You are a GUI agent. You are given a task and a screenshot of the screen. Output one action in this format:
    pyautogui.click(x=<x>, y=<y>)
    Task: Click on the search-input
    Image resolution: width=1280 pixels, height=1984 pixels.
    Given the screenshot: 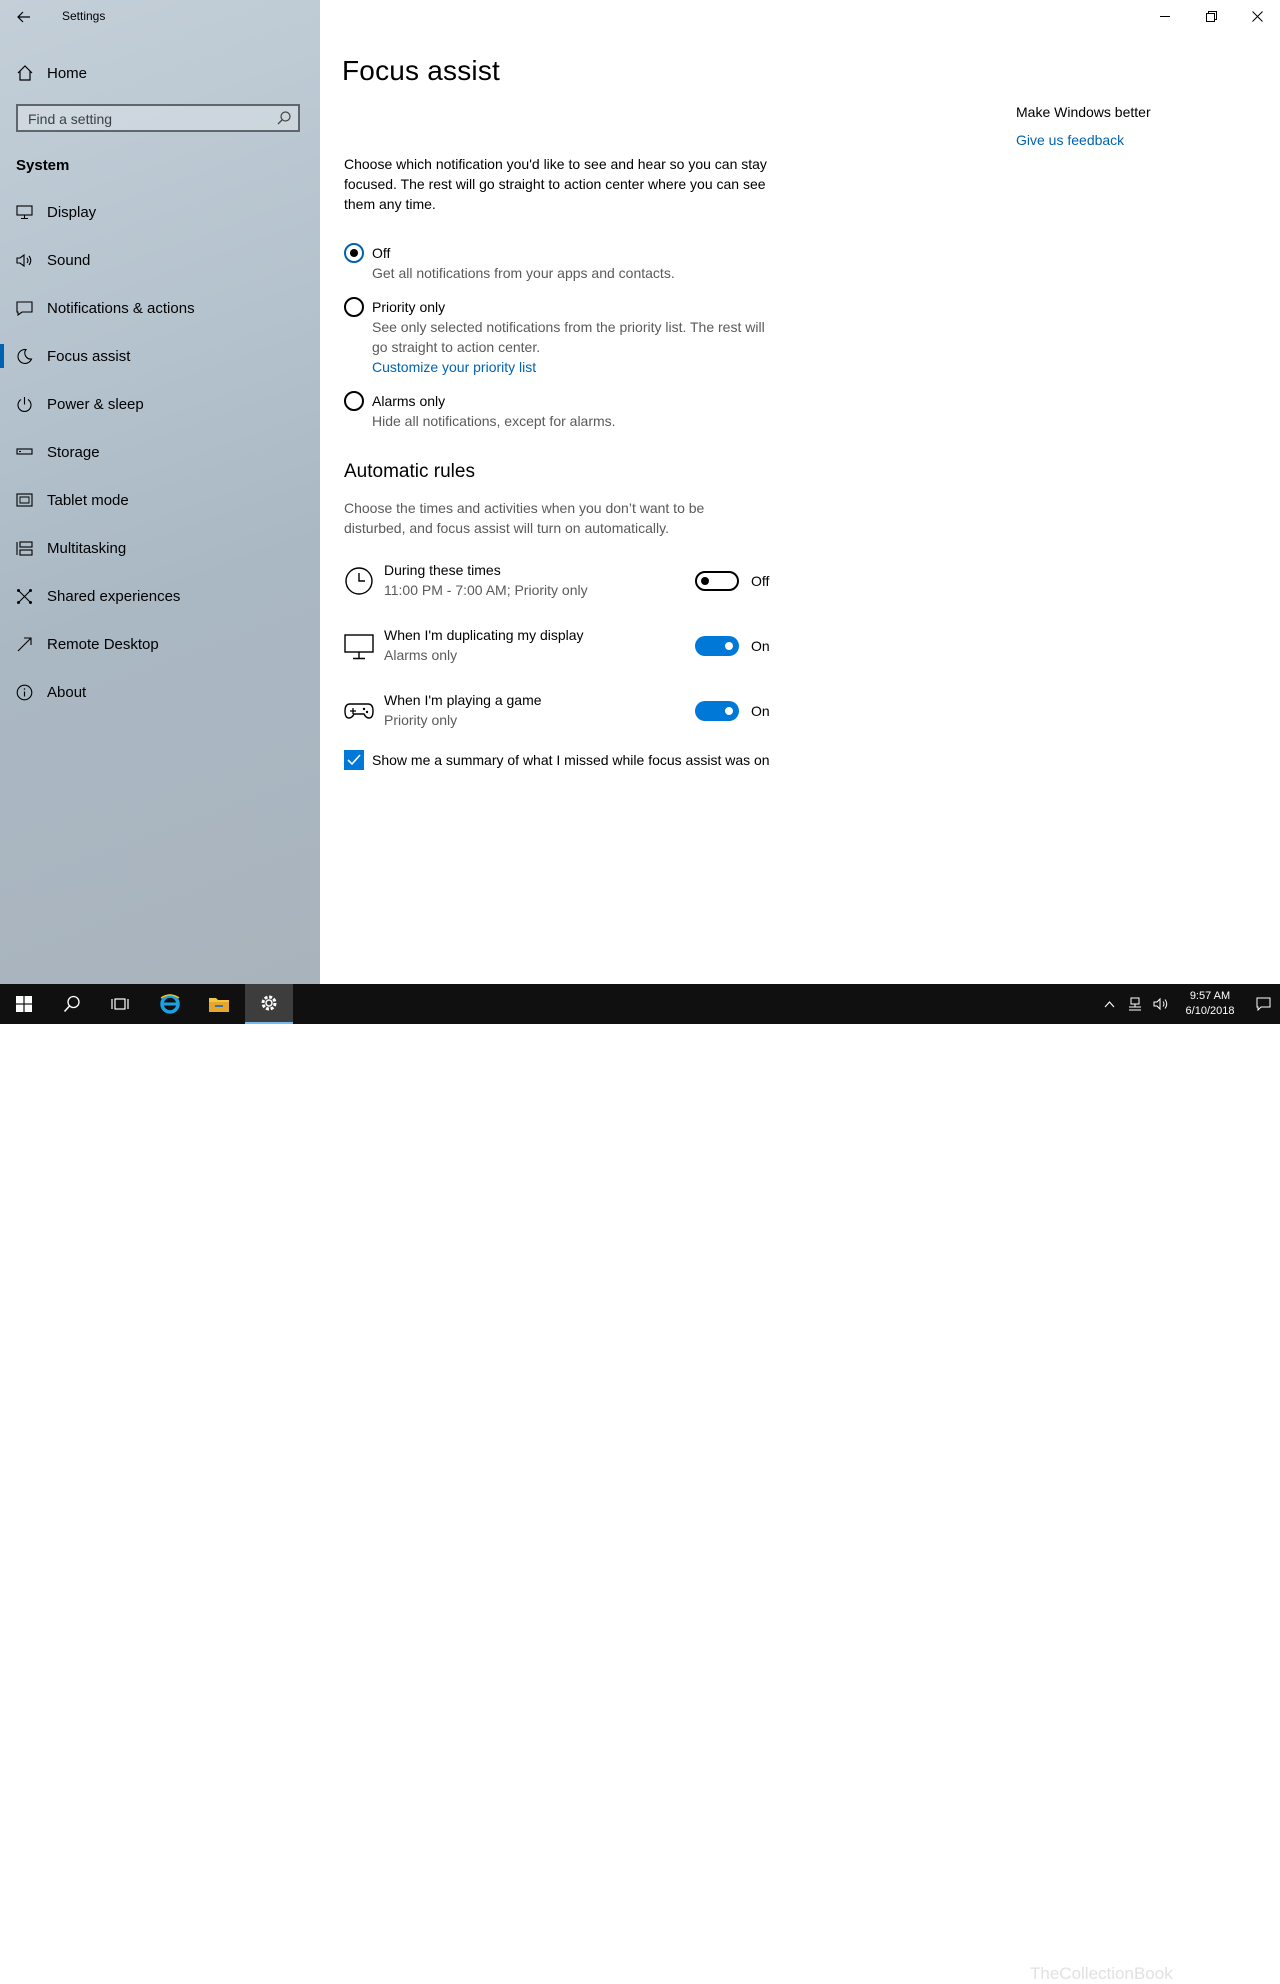 What is the action you would take?
    pyautogui.click(x=144, y=119)
    